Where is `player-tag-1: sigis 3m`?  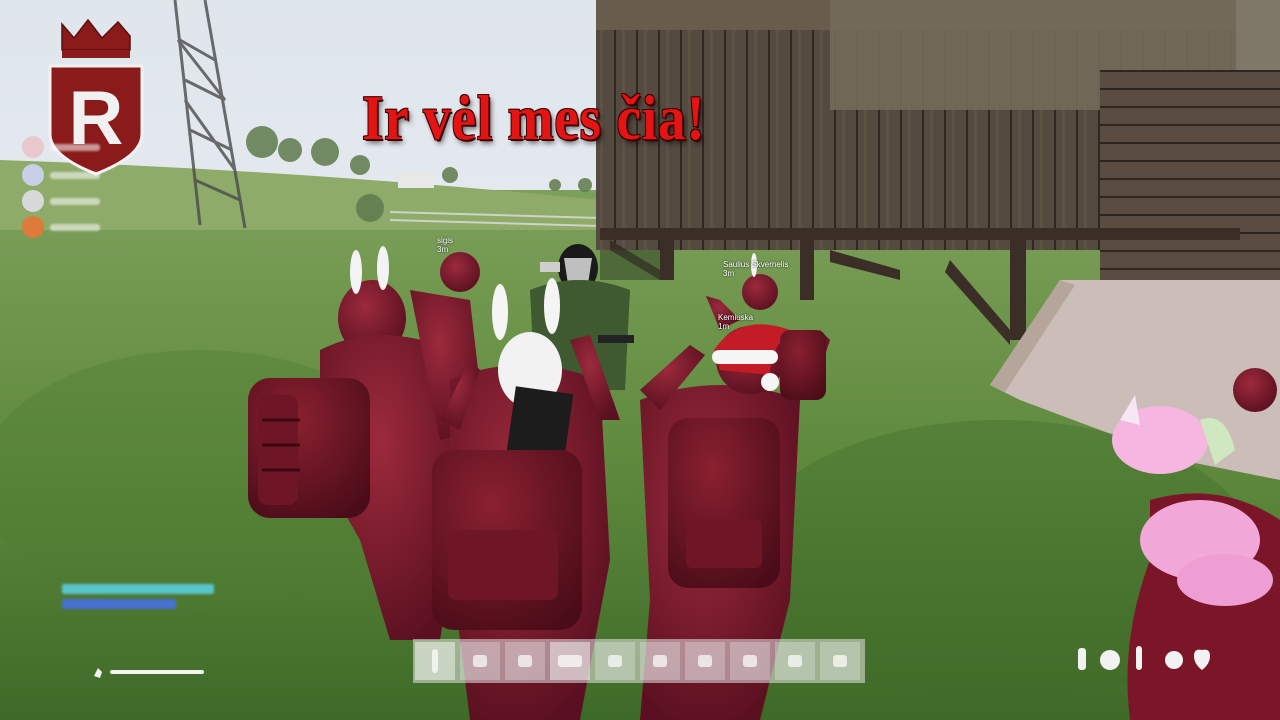 player-tag-1: sigis 3m is located at coordinates (445, 245).